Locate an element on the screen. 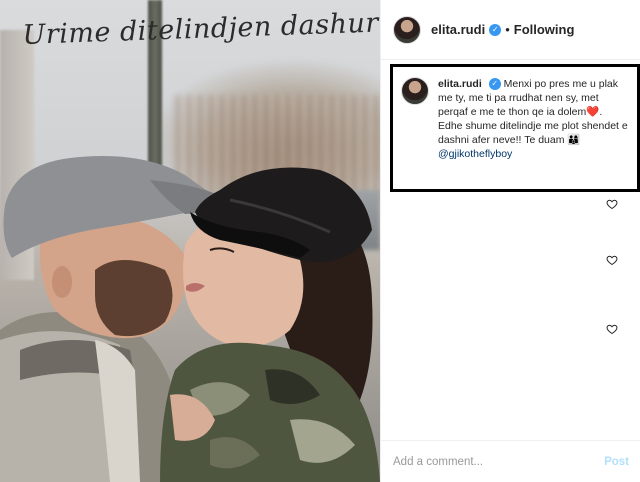  avatar is located at coordinates (407, 29).